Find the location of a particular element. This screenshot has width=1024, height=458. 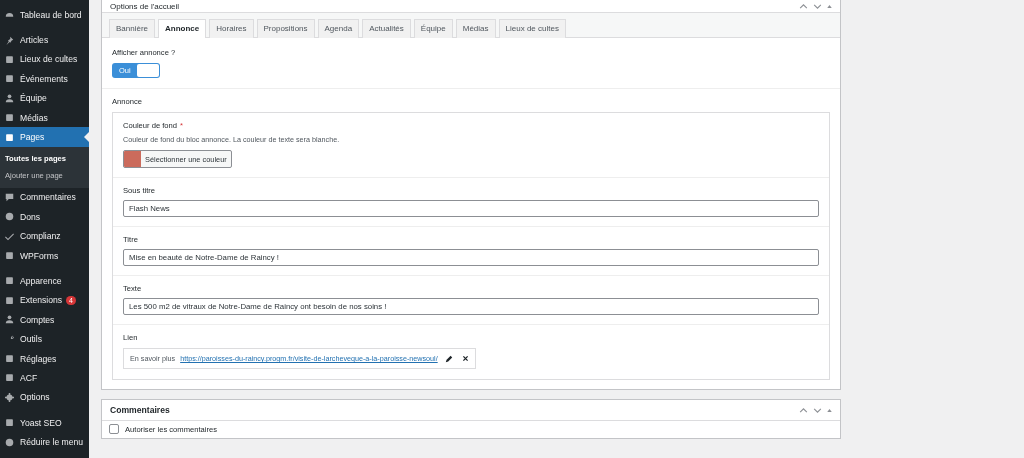

menu-label: Articles is located at coordinates (34, 40).